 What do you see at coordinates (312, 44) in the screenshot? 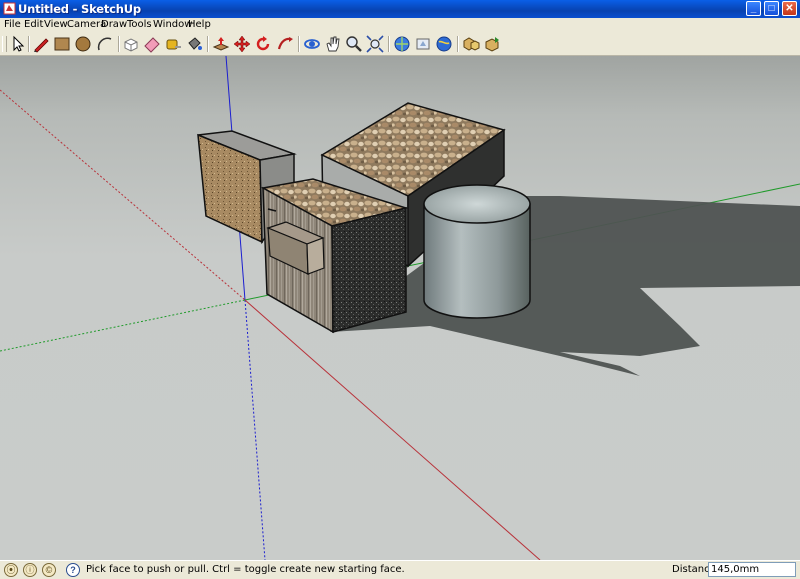
I see `orbit-tool-icon` at bounding box center [312, 44].